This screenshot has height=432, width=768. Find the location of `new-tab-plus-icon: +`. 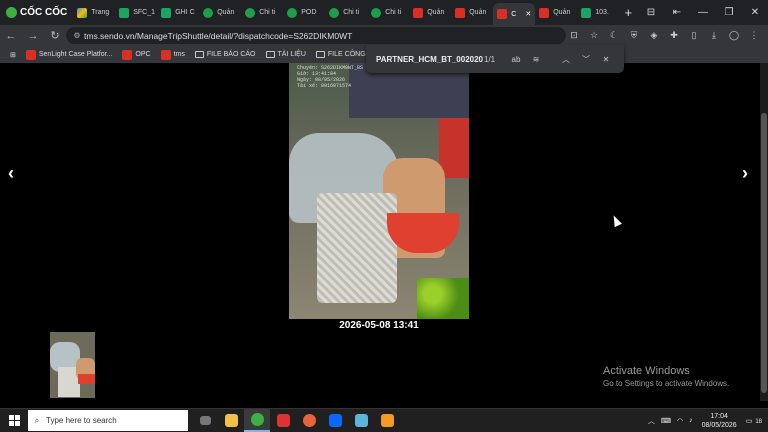

new-tab-plus-icon: + is located at coordinates (628, 12).